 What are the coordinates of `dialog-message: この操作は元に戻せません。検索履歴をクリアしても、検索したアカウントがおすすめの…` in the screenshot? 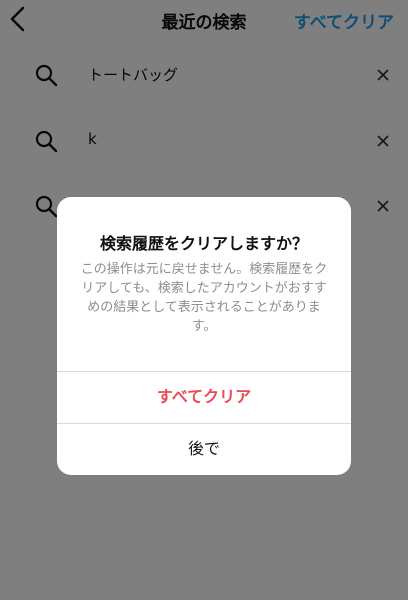 It's located at (204, 298).